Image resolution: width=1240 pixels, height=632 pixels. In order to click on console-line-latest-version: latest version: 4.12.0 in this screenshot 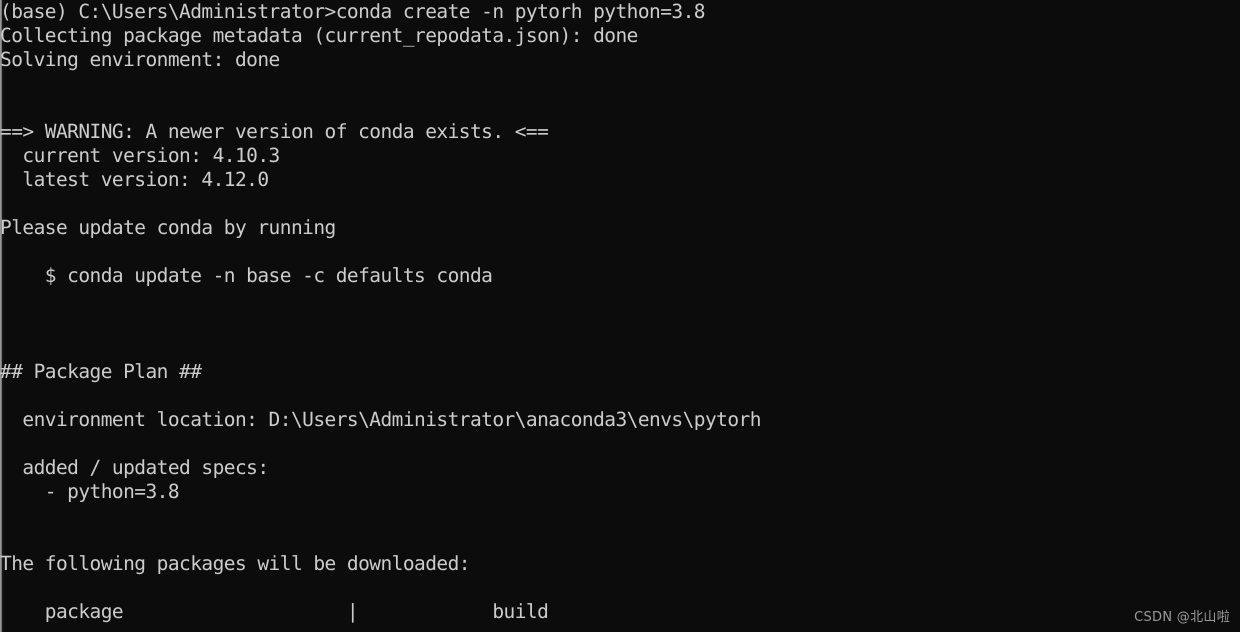, I will do `click(134, 179)`.